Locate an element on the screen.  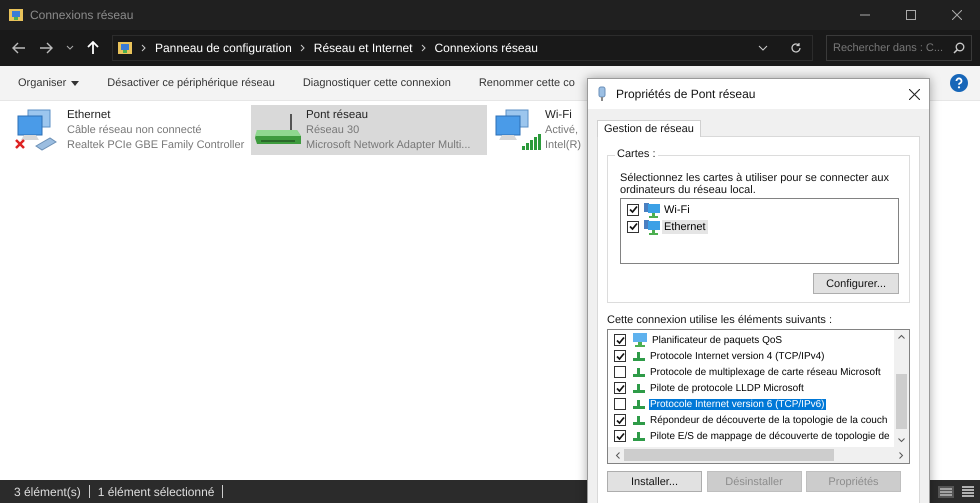
connection-status: Activé, is located at coordinates (562, 130).